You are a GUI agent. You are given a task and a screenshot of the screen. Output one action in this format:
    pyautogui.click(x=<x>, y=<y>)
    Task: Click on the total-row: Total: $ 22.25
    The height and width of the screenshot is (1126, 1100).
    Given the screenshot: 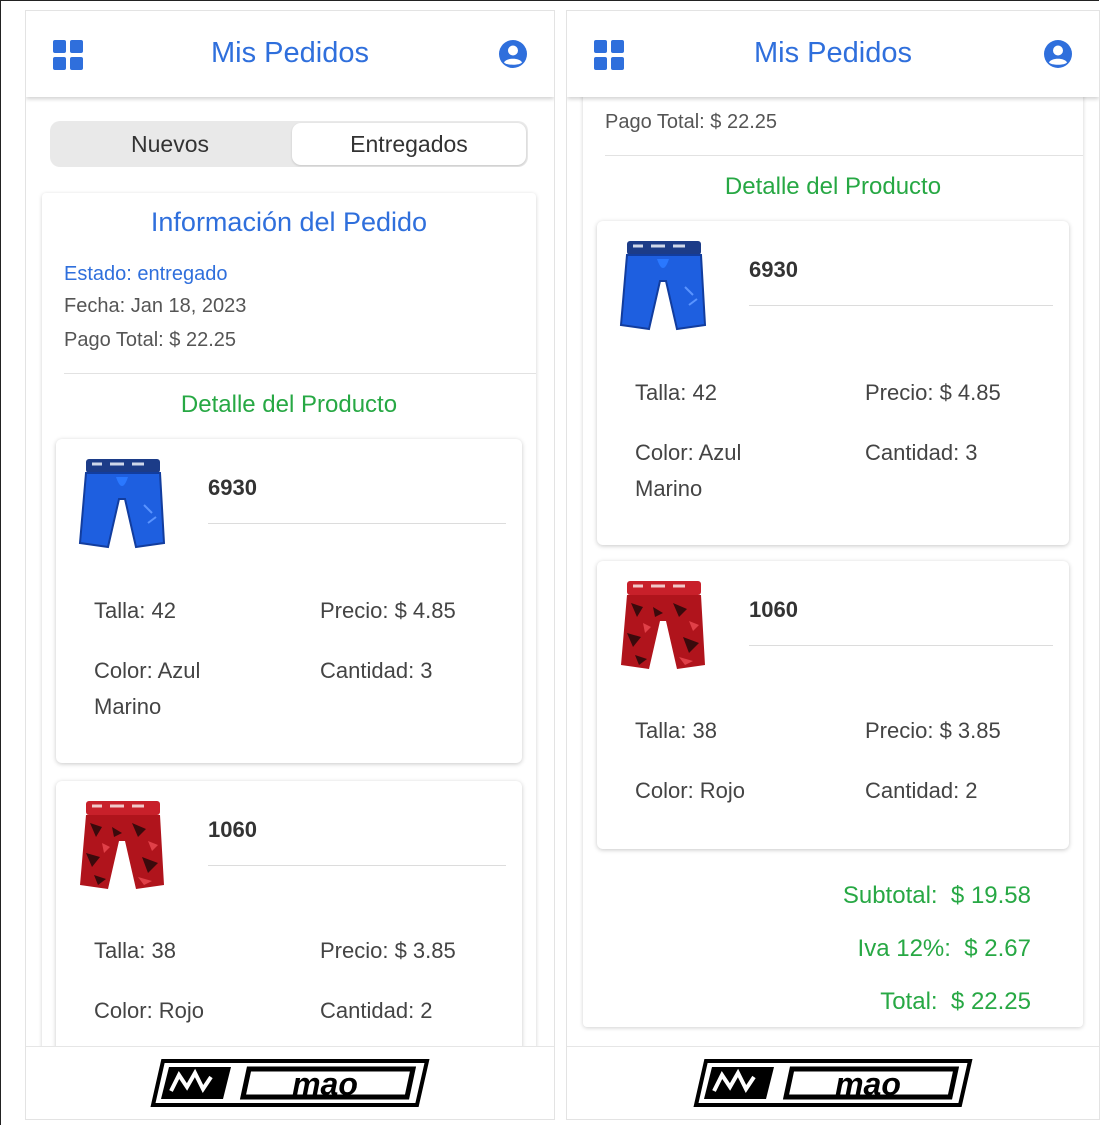 What is the action you would take?
    pyautogui.click(x=937, y=1001)
    